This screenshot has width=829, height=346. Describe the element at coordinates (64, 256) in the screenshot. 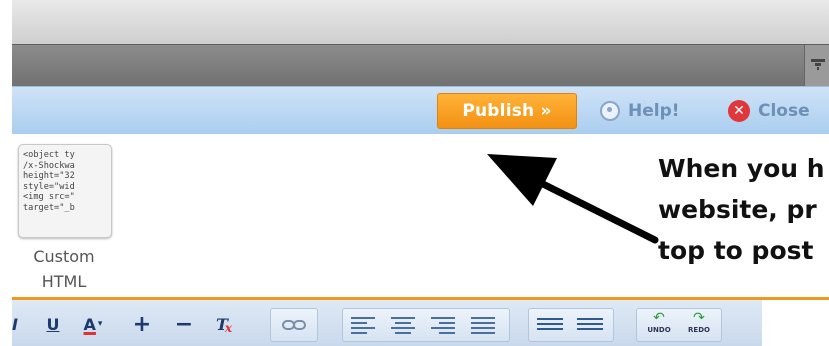

I see `custom-html-label-line-1: Custom` at that location.